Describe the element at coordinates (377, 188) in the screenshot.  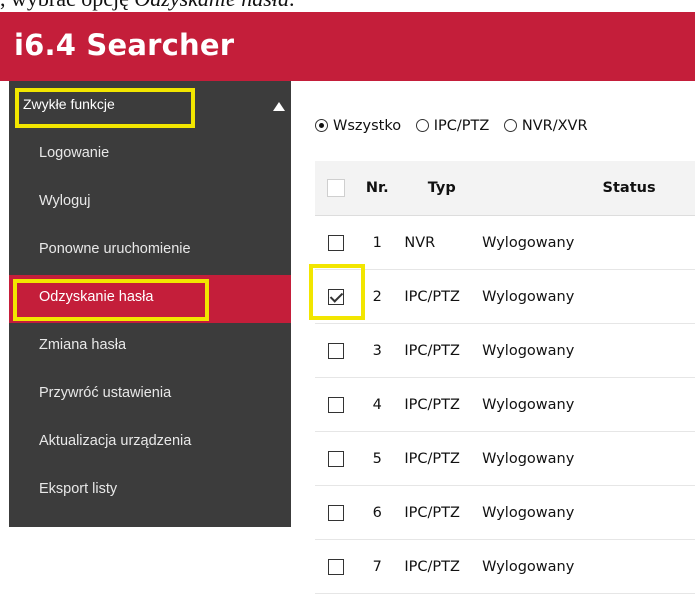
I see `column-header-nr: Nr.` at that location.